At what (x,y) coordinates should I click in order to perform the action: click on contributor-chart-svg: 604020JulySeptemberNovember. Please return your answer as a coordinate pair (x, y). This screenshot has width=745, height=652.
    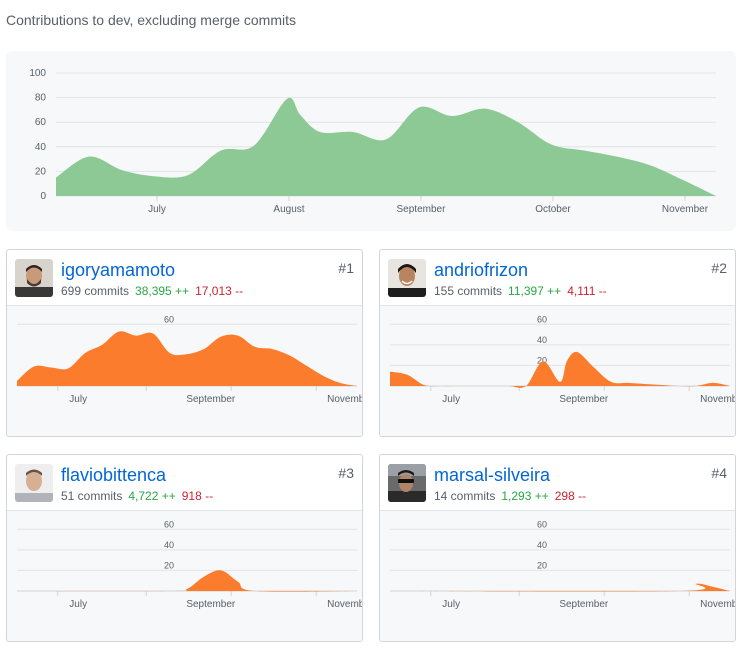
    Looking at the image, I should click on (563, 359).